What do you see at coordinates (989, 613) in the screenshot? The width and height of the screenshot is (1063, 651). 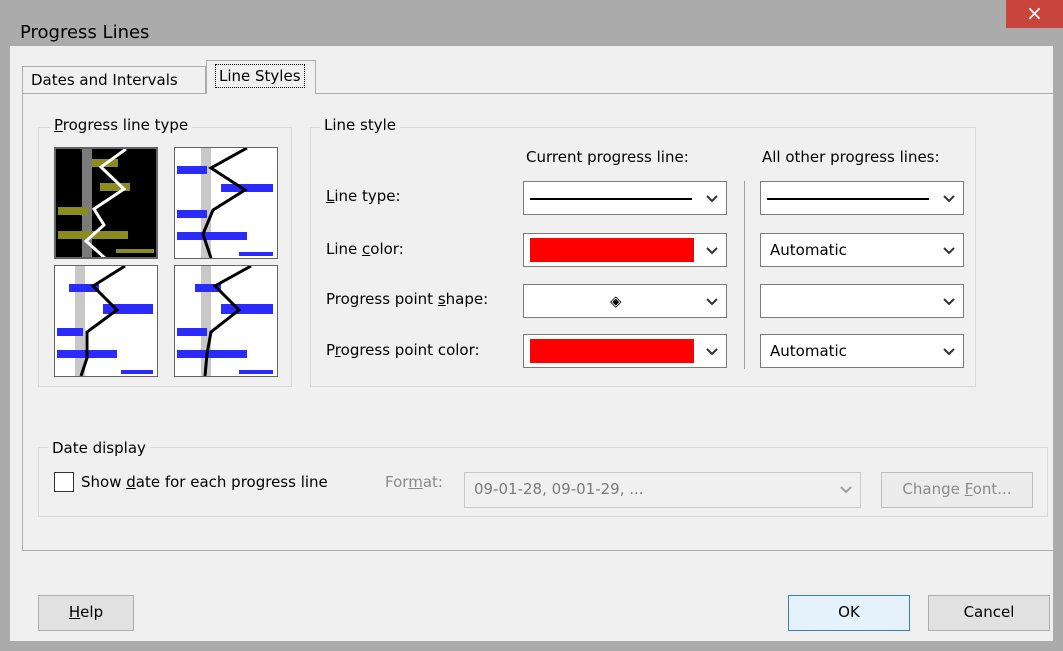 I see `cancel-button: Cancel` at bounding box center [989, 613].